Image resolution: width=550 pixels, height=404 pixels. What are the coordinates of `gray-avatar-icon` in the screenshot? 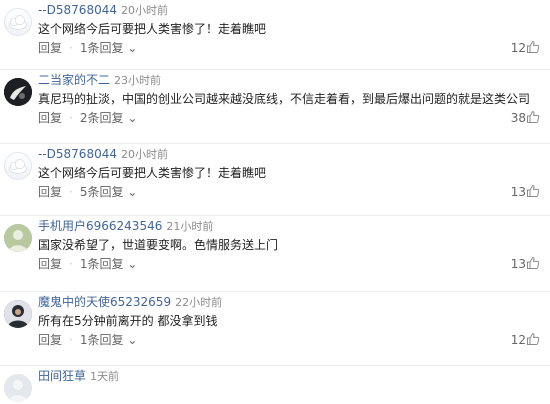 It's located at (18, 388).